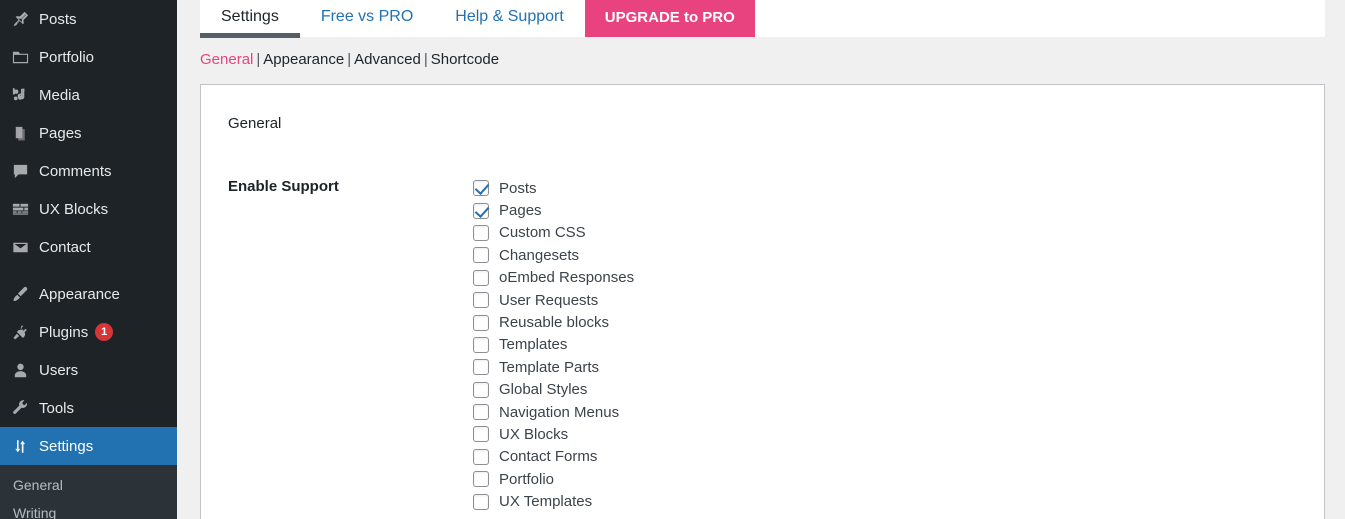 Image resolution: width=1345 pixels, height=519 pixels. What do you see at coordinates (24, 95) in the screenshot?
I see `media-icon` at bounding box center [24, 95].